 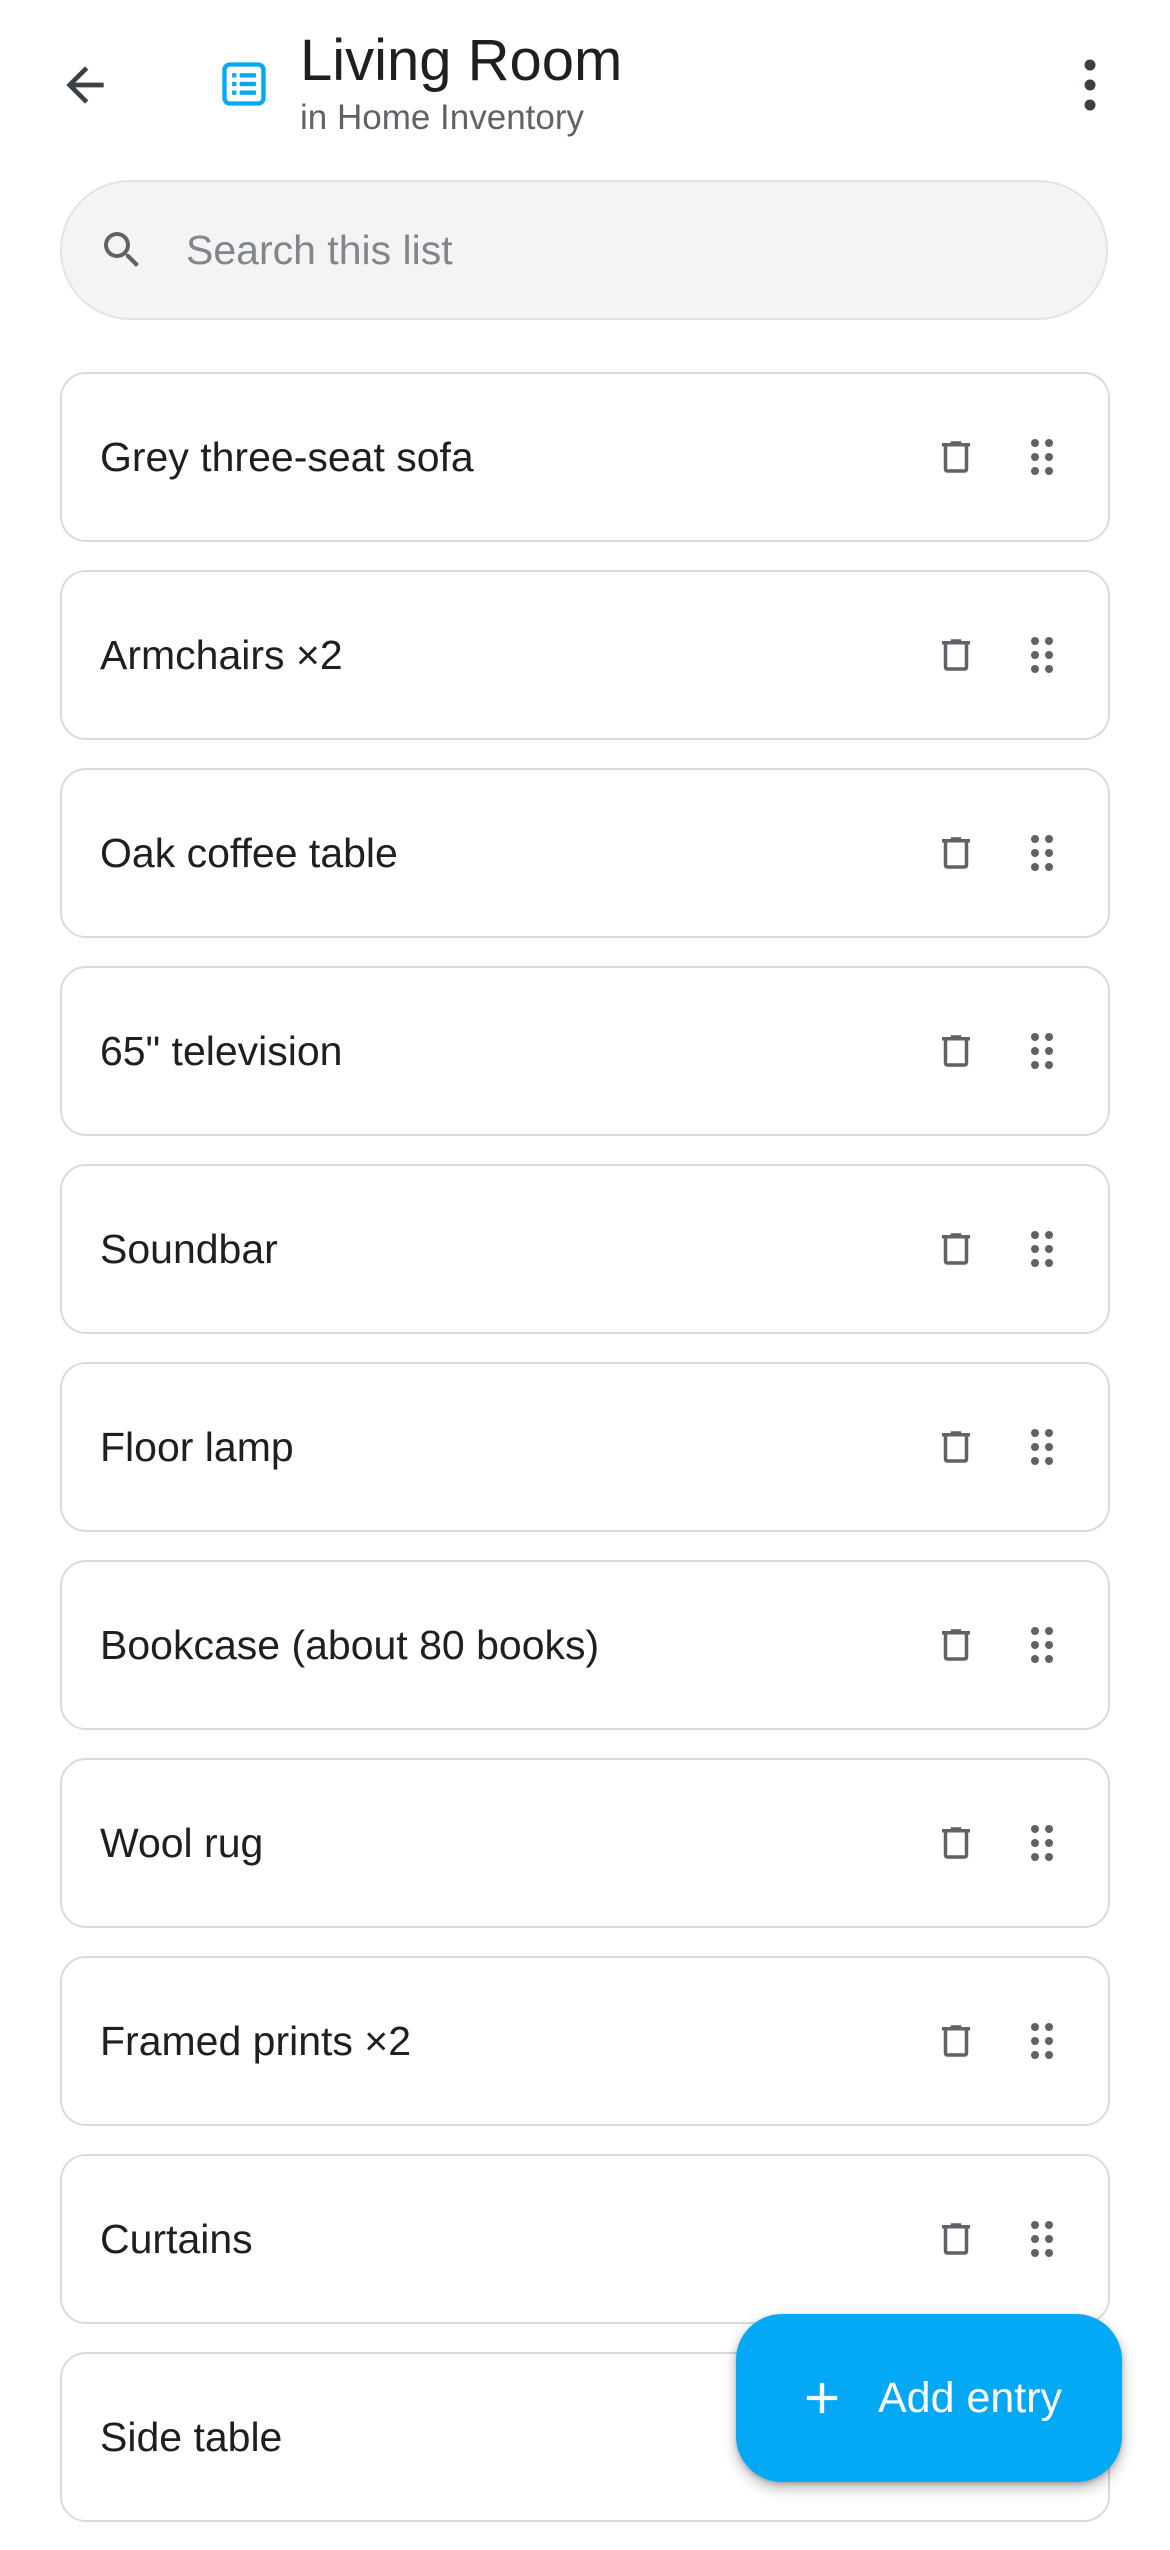 I want to click on overflow-menu-button, so click(x=1090, y=85).